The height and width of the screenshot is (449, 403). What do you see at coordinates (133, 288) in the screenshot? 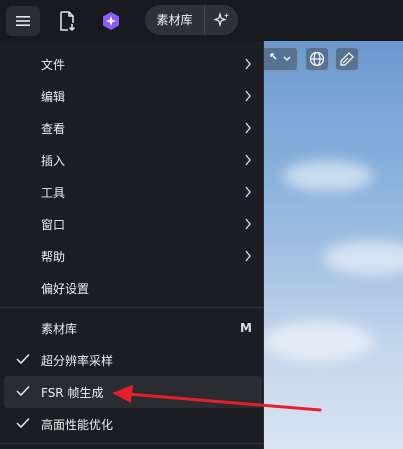
I see `menu-item-preferences: 偏好设置` at bounding box center [133, 288].